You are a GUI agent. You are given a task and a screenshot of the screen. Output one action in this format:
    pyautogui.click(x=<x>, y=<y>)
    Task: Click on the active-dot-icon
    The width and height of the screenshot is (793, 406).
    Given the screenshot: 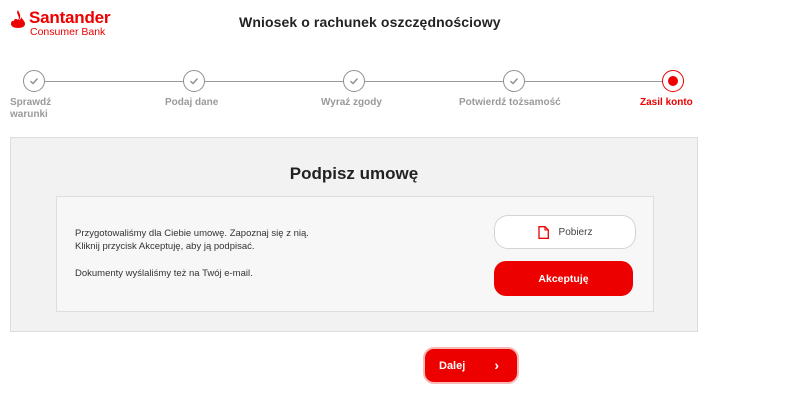 What is the action you would take?
    pyautogui.click(x=673, y=81)
    